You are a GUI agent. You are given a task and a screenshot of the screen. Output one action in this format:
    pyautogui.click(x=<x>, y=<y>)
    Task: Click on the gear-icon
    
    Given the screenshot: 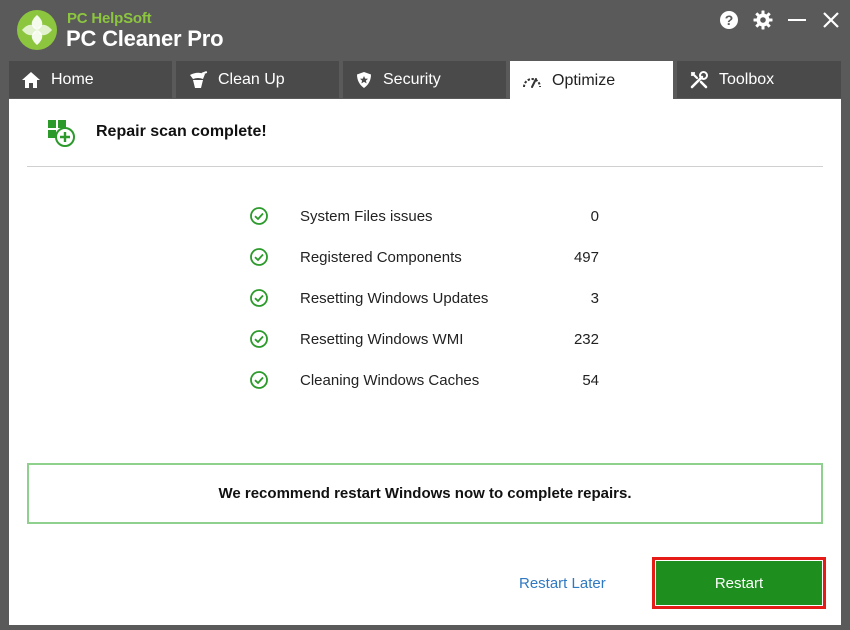 What is the action you would take?
    pyautogui.click(x=763, y=20)
    